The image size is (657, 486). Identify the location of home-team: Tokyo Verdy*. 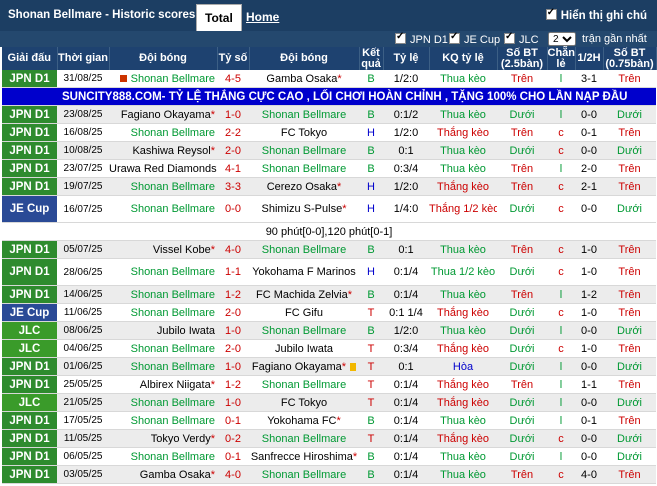
(163, 438).